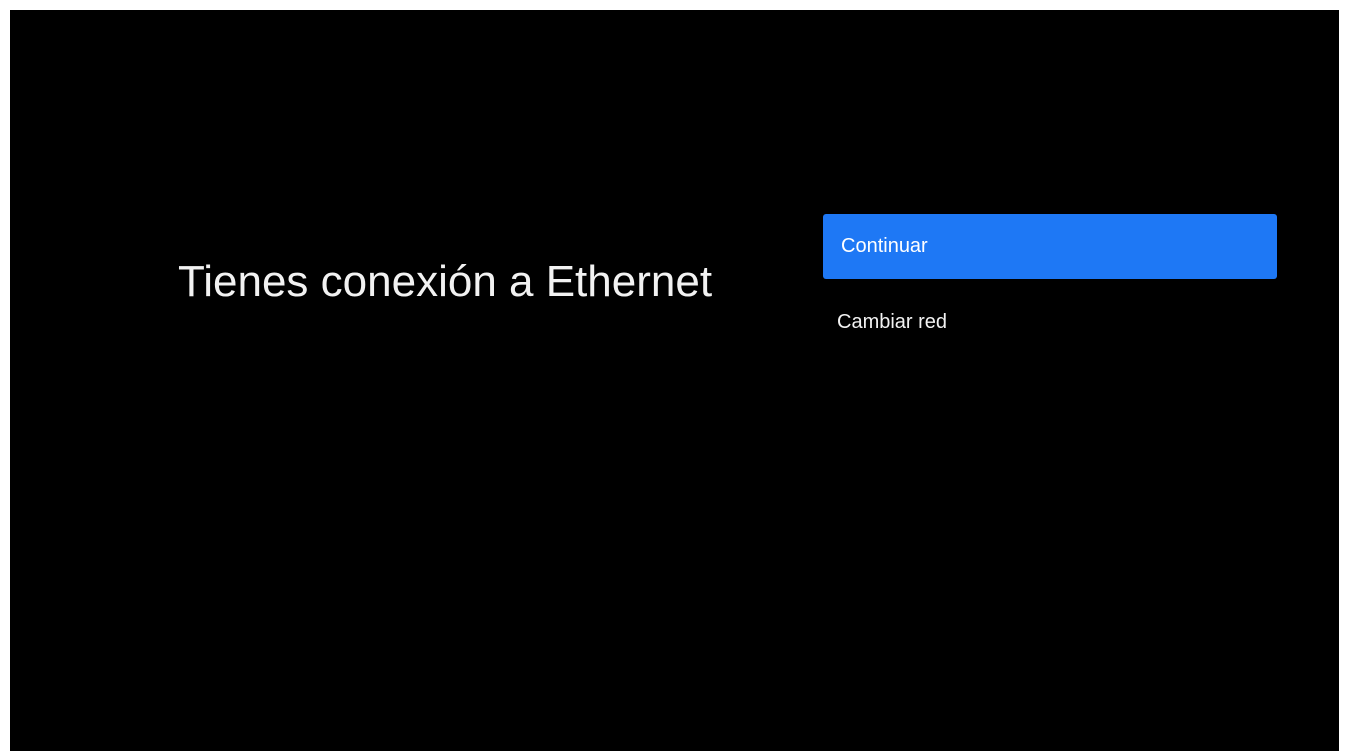 Image resolution: width=1346 pixels, height=751 pixels. I want to click on options-list: Continuar Cambiar red, so click(1050, 276).